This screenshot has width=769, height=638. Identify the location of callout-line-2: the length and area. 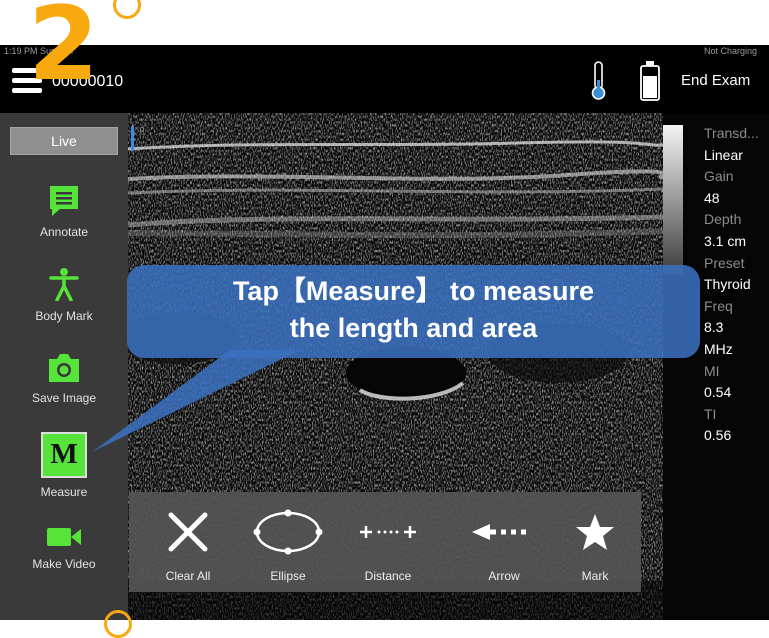
(413, 328).